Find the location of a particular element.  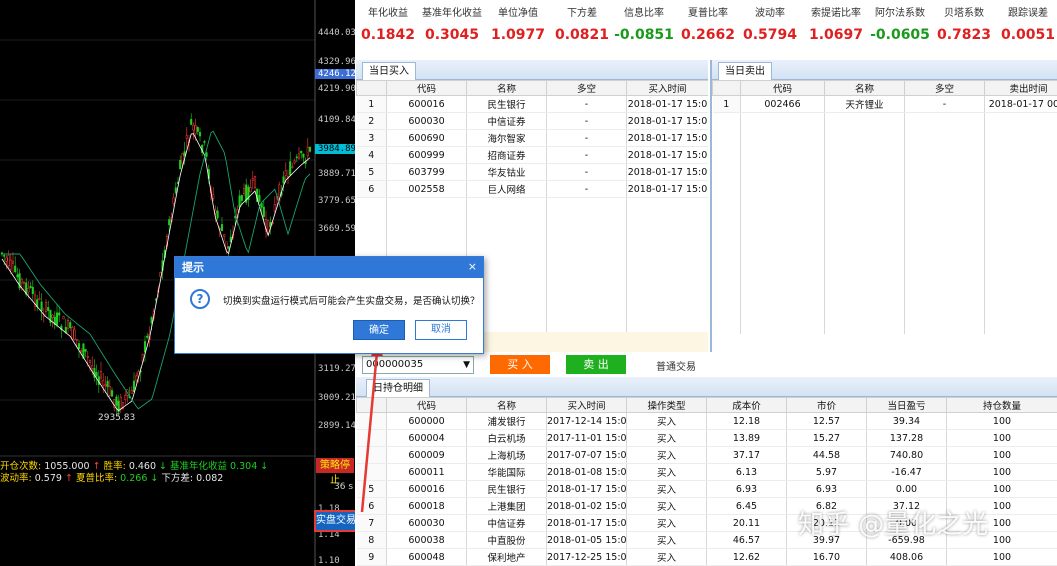

dialog-title: 提示 is located at coordinates (329, 267).